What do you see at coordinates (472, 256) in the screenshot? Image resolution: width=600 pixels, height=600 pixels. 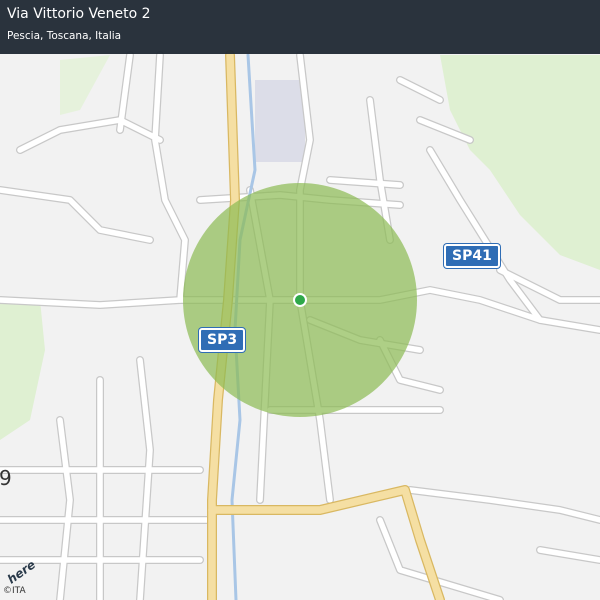 I see `road-shield-sp41: SP41` at bounding box center [472, 256].